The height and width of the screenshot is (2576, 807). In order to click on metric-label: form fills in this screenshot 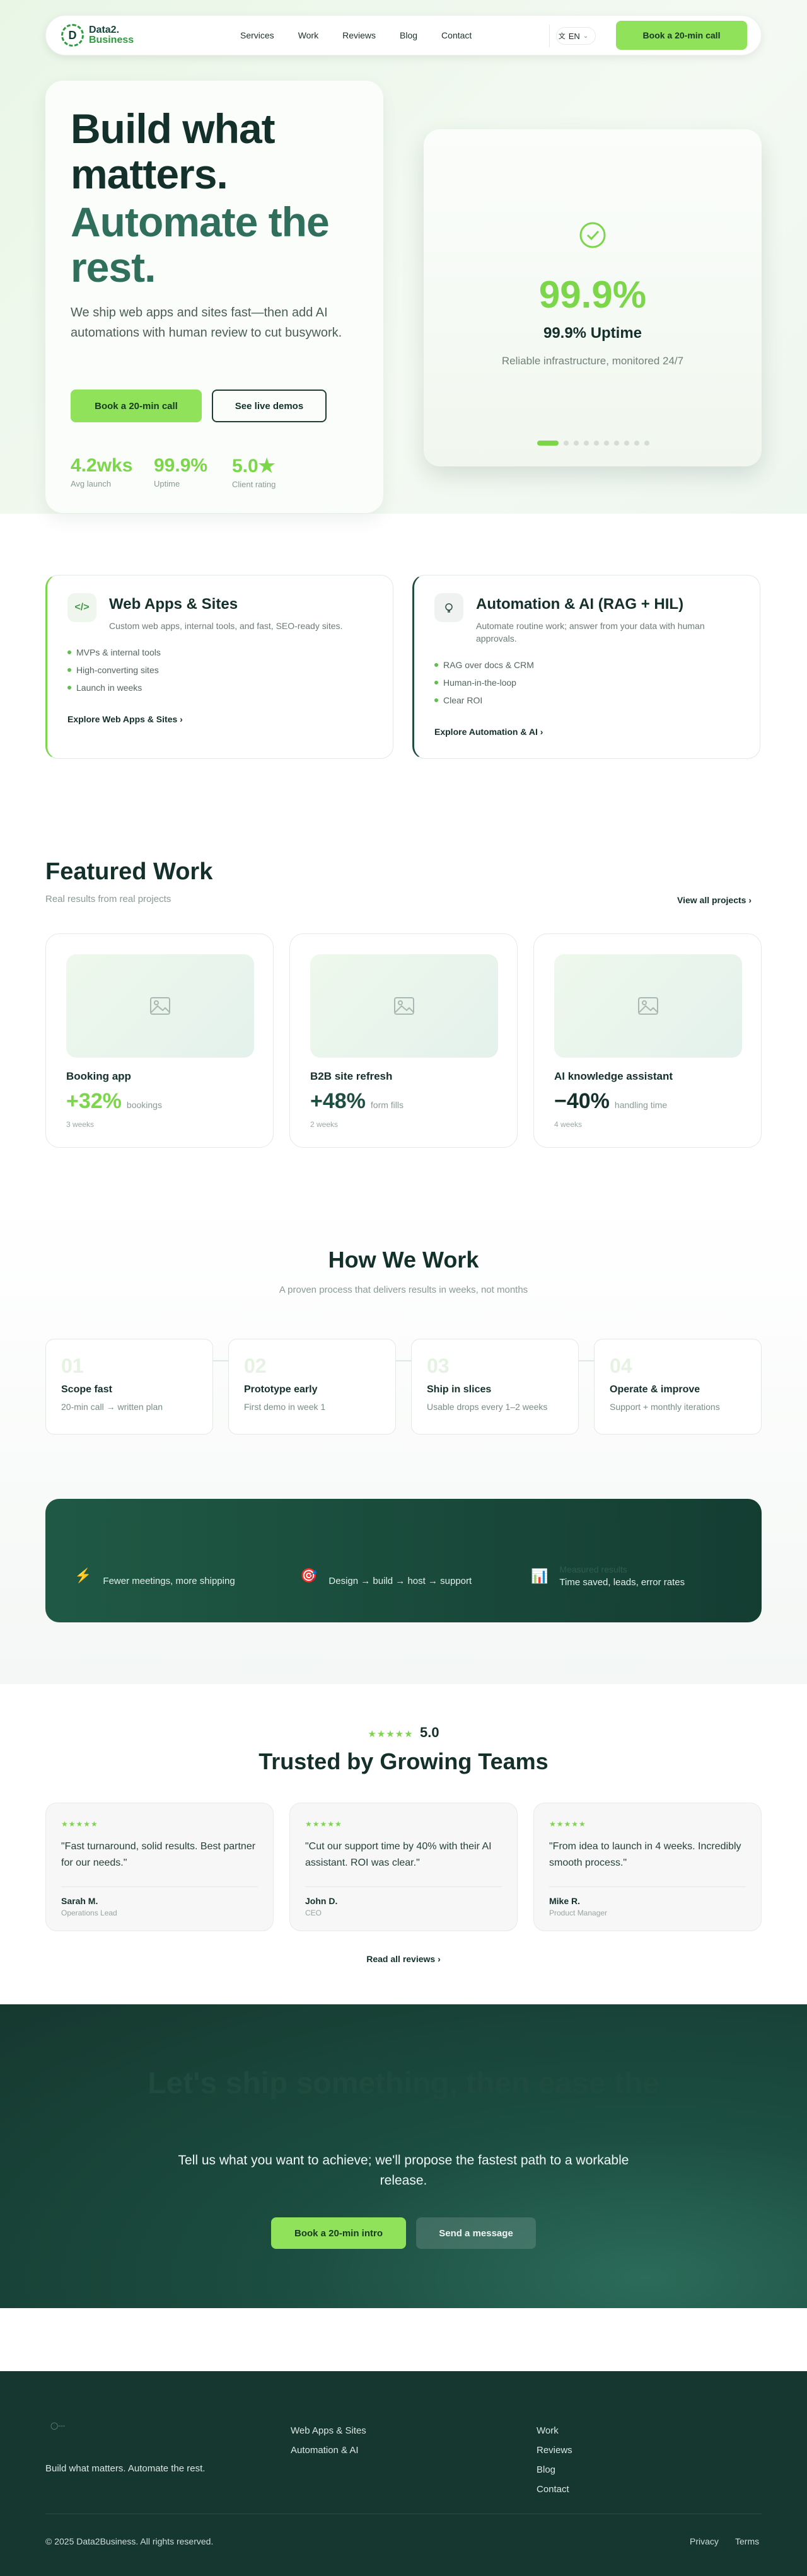, I will do `click(387, 1105)`.